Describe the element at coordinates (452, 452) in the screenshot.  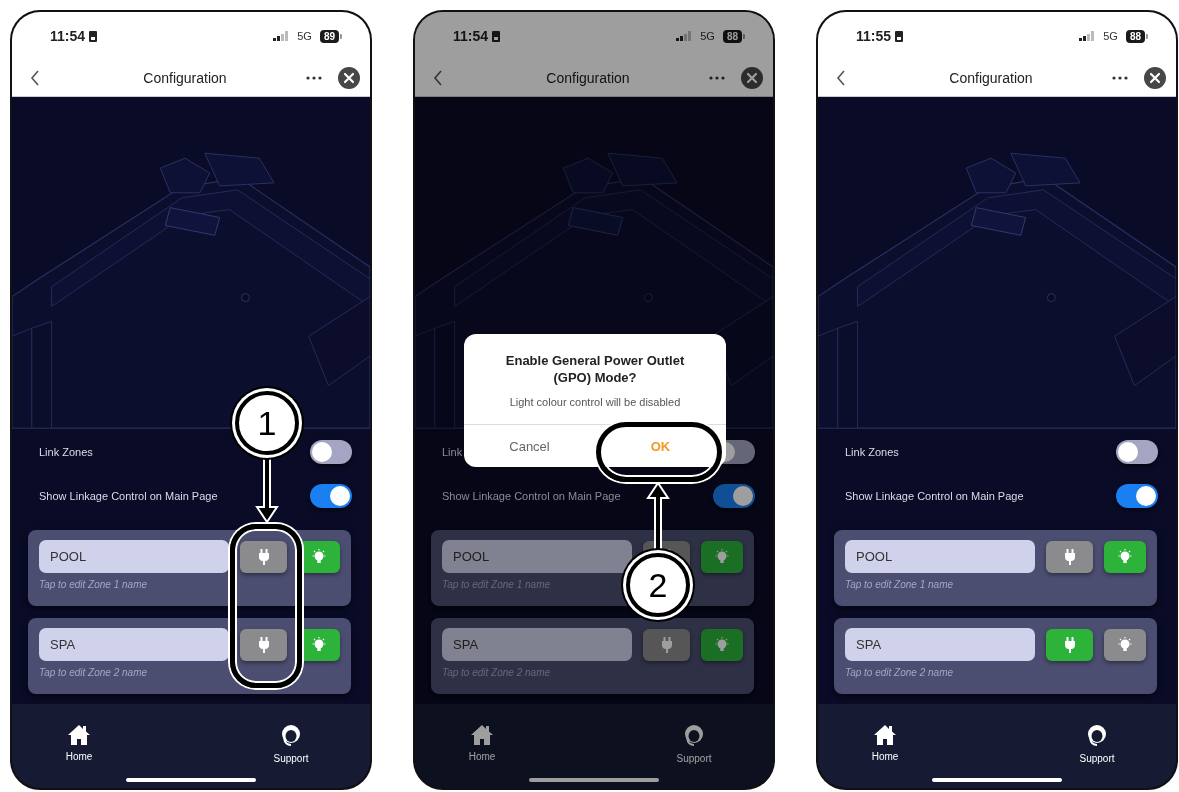
I see `setting-label: Link` at that location.